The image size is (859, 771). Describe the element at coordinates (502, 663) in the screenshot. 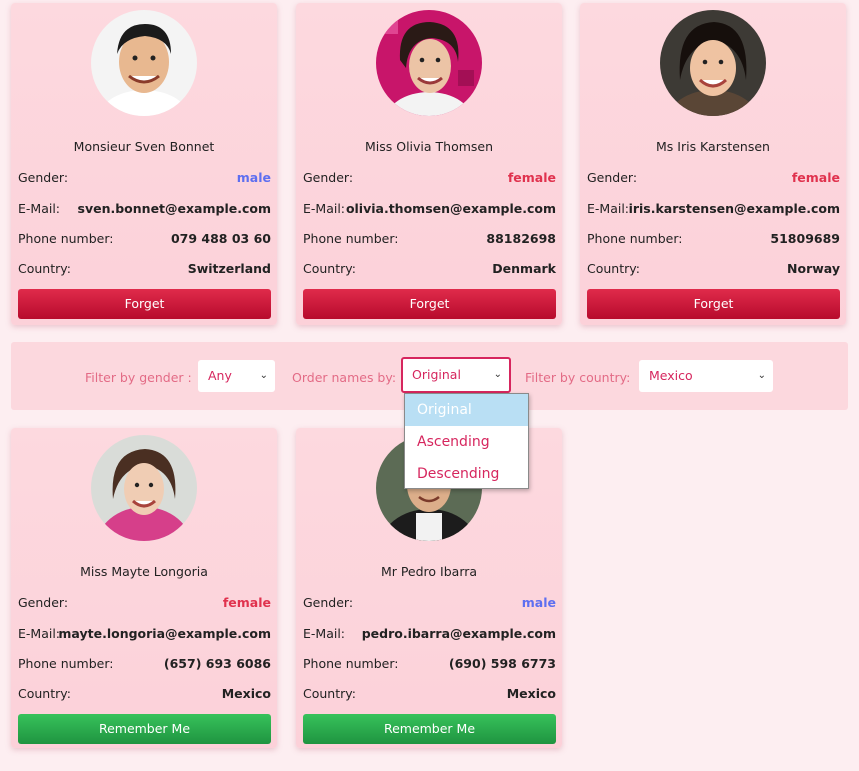

I see `phone-value: (690) 598 6773` at that location.